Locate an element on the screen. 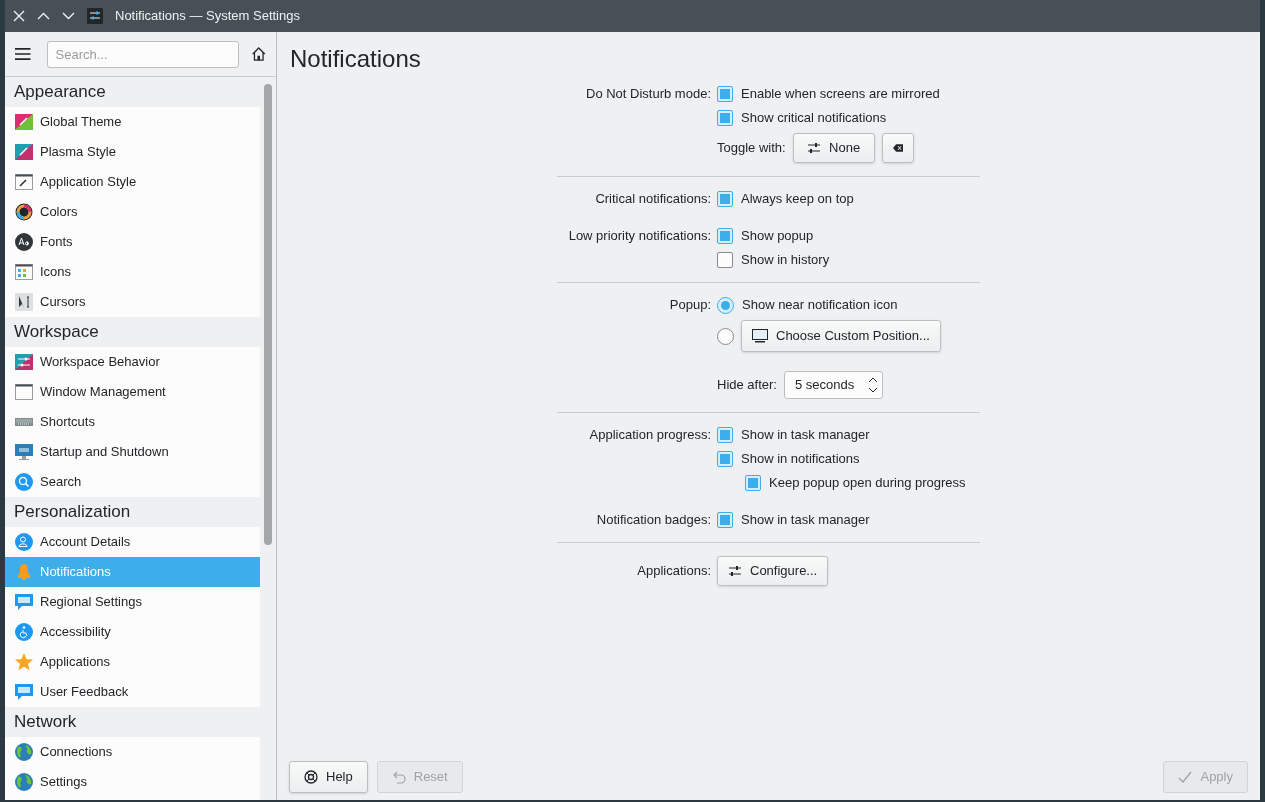  home-icon is located at coordinates (258, 54).